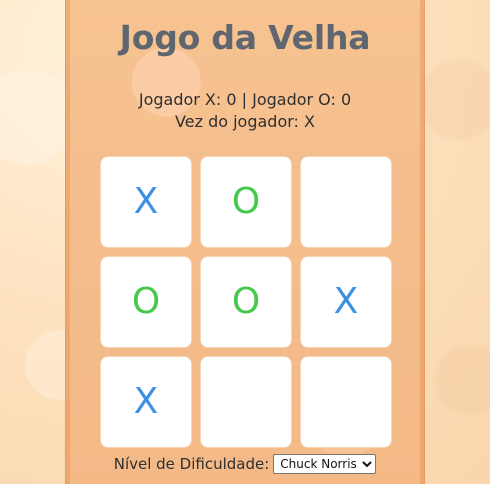 The width and height of the screenshot is (490, 484). Describe the element at coordinates (245, 37) in the screenshot. I see `page-title: Jogo da Velha` at that location.